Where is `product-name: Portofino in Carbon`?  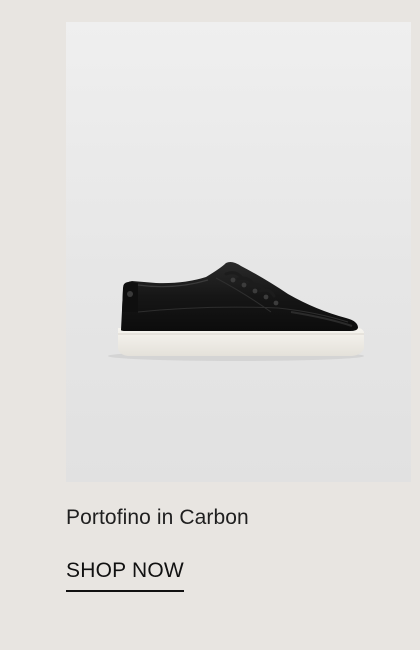 product-name: Portofino in Carbon is located at coordinates (157, 518).